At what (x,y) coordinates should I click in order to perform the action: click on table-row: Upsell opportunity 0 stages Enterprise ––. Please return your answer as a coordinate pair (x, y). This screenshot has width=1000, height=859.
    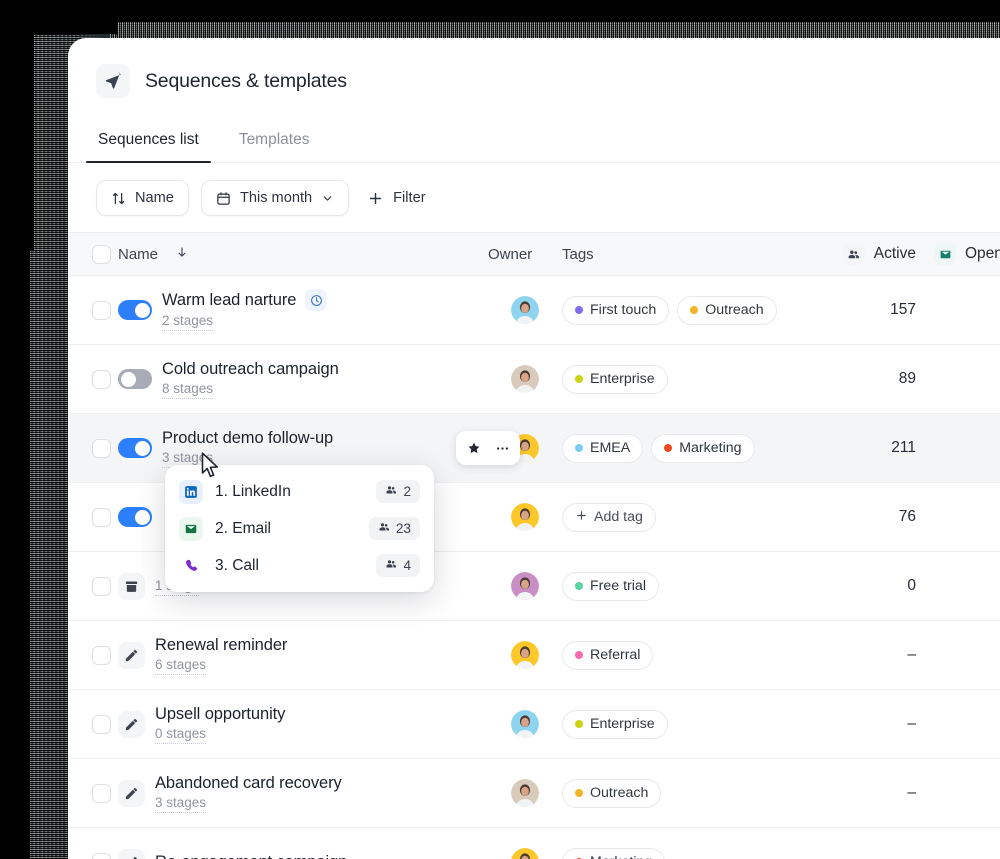
    Looking at the image, I should click on (534, 724).